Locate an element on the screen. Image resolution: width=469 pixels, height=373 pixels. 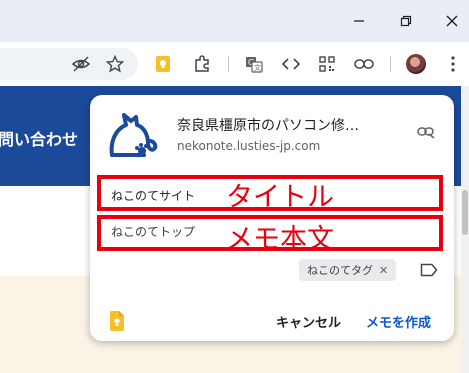
svg-text: 文 is located at coordinates (257, 67).